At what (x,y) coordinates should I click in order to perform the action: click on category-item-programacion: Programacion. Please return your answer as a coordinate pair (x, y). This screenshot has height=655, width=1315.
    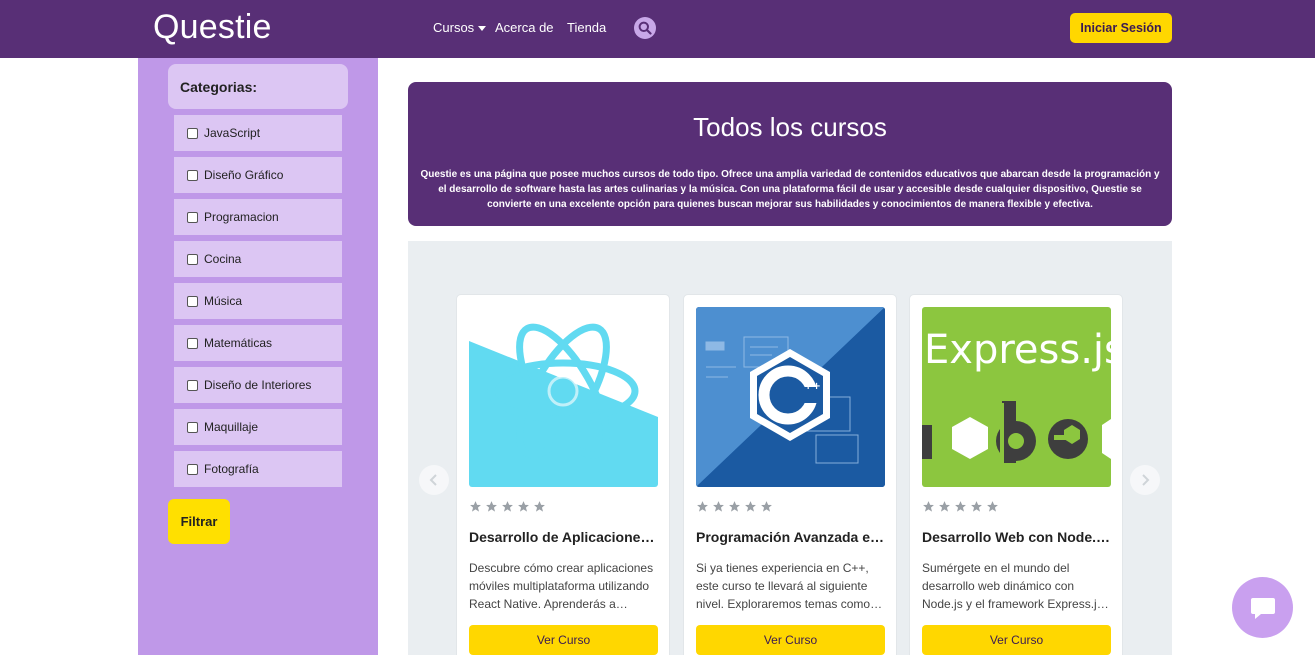
    Looking at the image, I should click on (258, 217).